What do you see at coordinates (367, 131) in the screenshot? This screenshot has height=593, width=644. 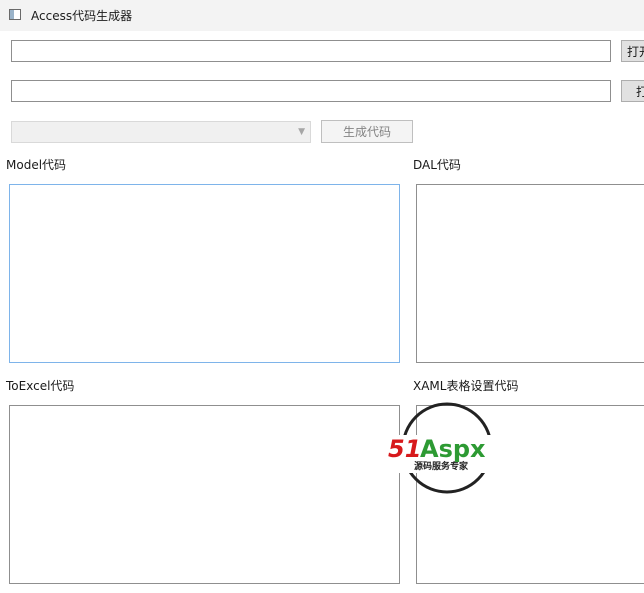 I see `generate-code-button: 生成代码` at bounding box center [367, 131].